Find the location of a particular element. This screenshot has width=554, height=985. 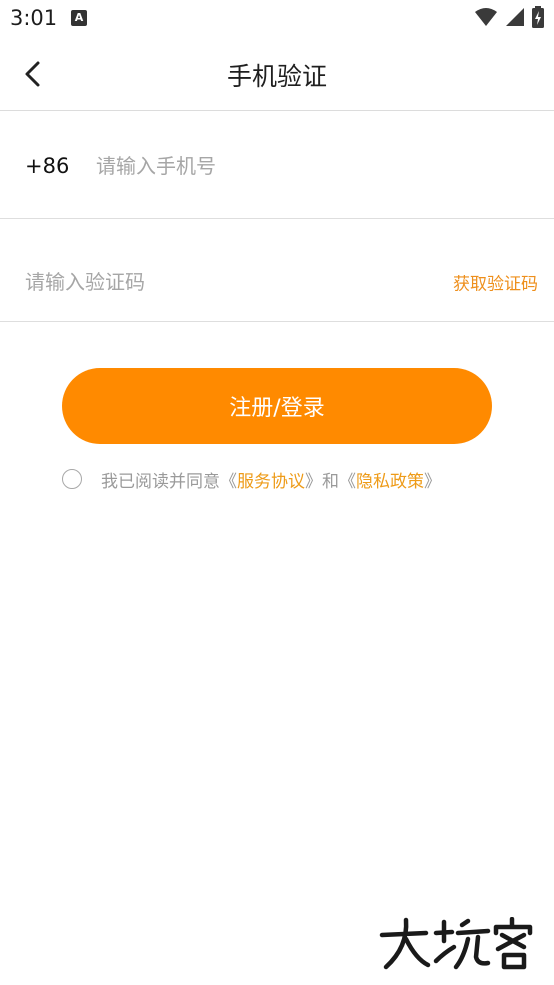

status-icons is located at coordinates (509, 17).